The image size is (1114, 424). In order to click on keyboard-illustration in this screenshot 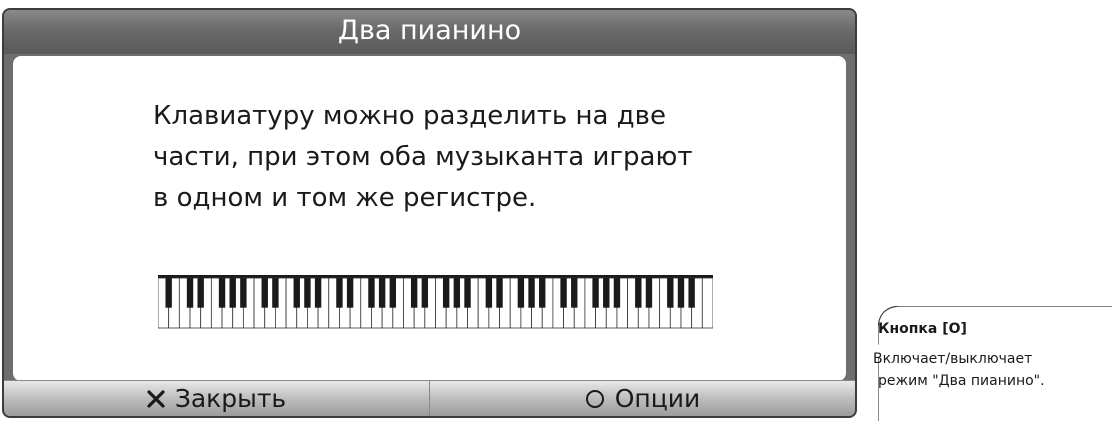, I will do `click(435, 302)`.